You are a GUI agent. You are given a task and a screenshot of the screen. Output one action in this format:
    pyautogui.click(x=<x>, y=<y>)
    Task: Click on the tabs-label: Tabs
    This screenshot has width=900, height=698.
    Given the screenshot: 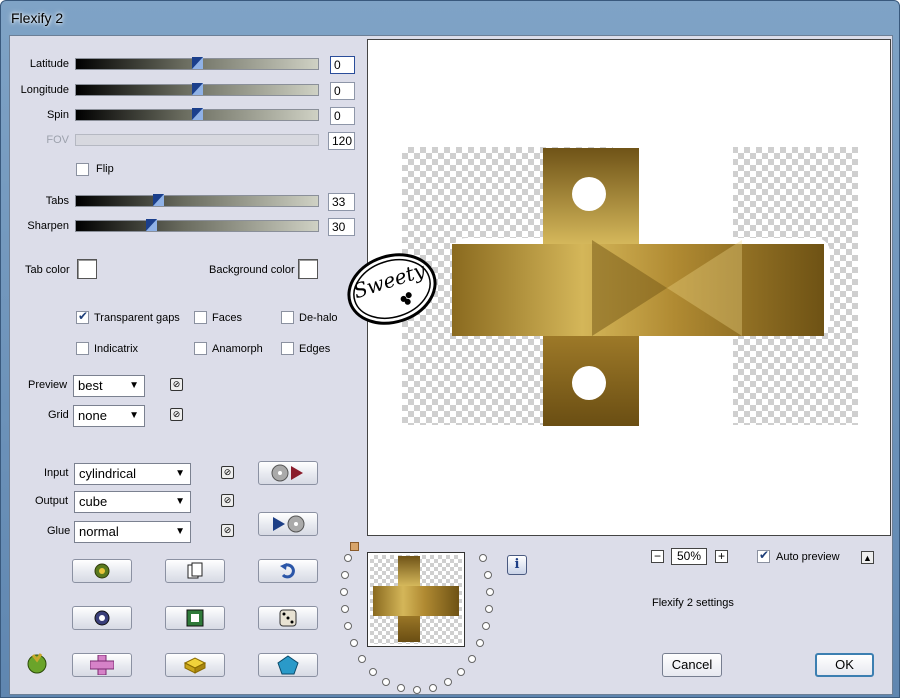 What is the action you would take?
    pyautogui.click(x=57, y=201)
    